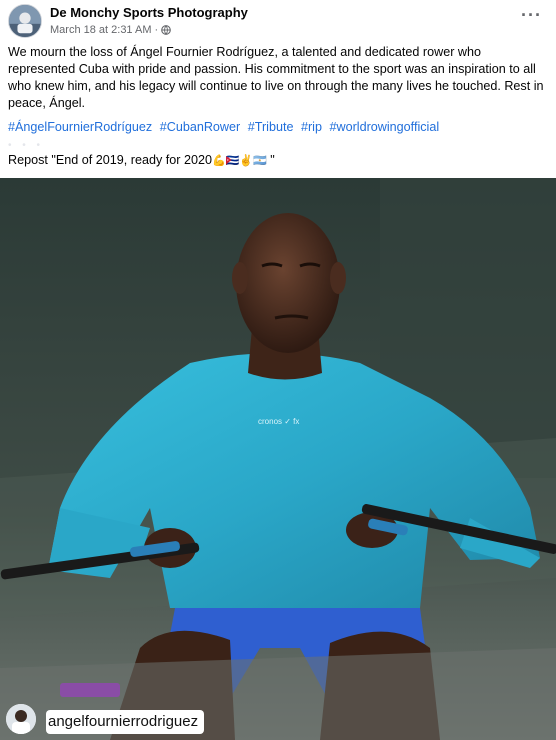  What do you see at coordinates (110, 160) in the screenshot?
I see `repost-prefix: Repost "End of 2019, ready for 2020` at bounding box center [110, 160].